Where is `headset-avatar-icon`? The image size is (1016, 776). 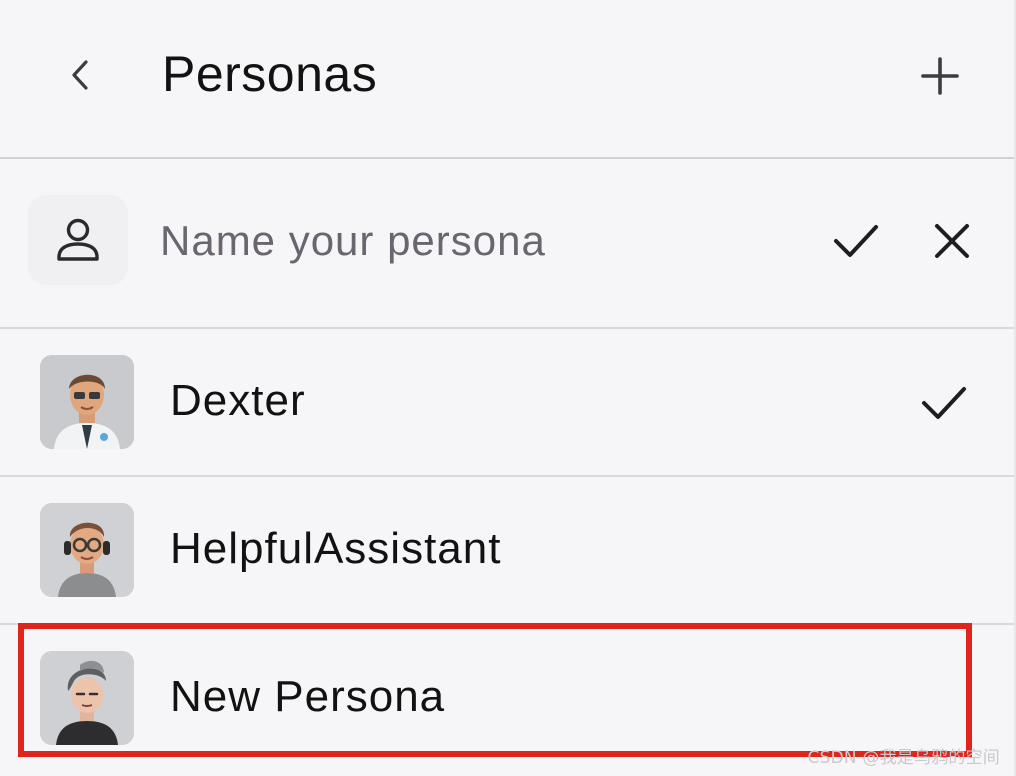
headset-avatar-icon is located at coordinates (87, 550).